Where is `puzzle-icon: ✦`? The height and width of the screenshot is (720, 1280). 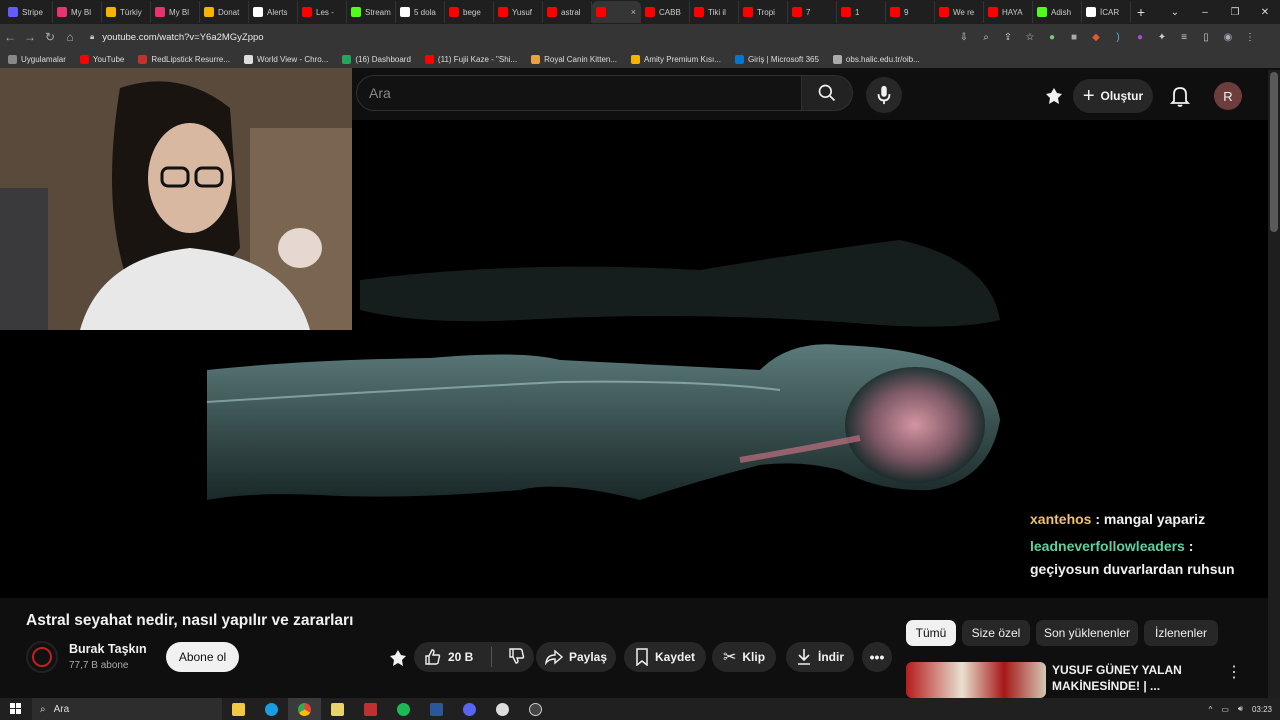 puzzle-icon: ✦ is located at coordinates (1162, 37).